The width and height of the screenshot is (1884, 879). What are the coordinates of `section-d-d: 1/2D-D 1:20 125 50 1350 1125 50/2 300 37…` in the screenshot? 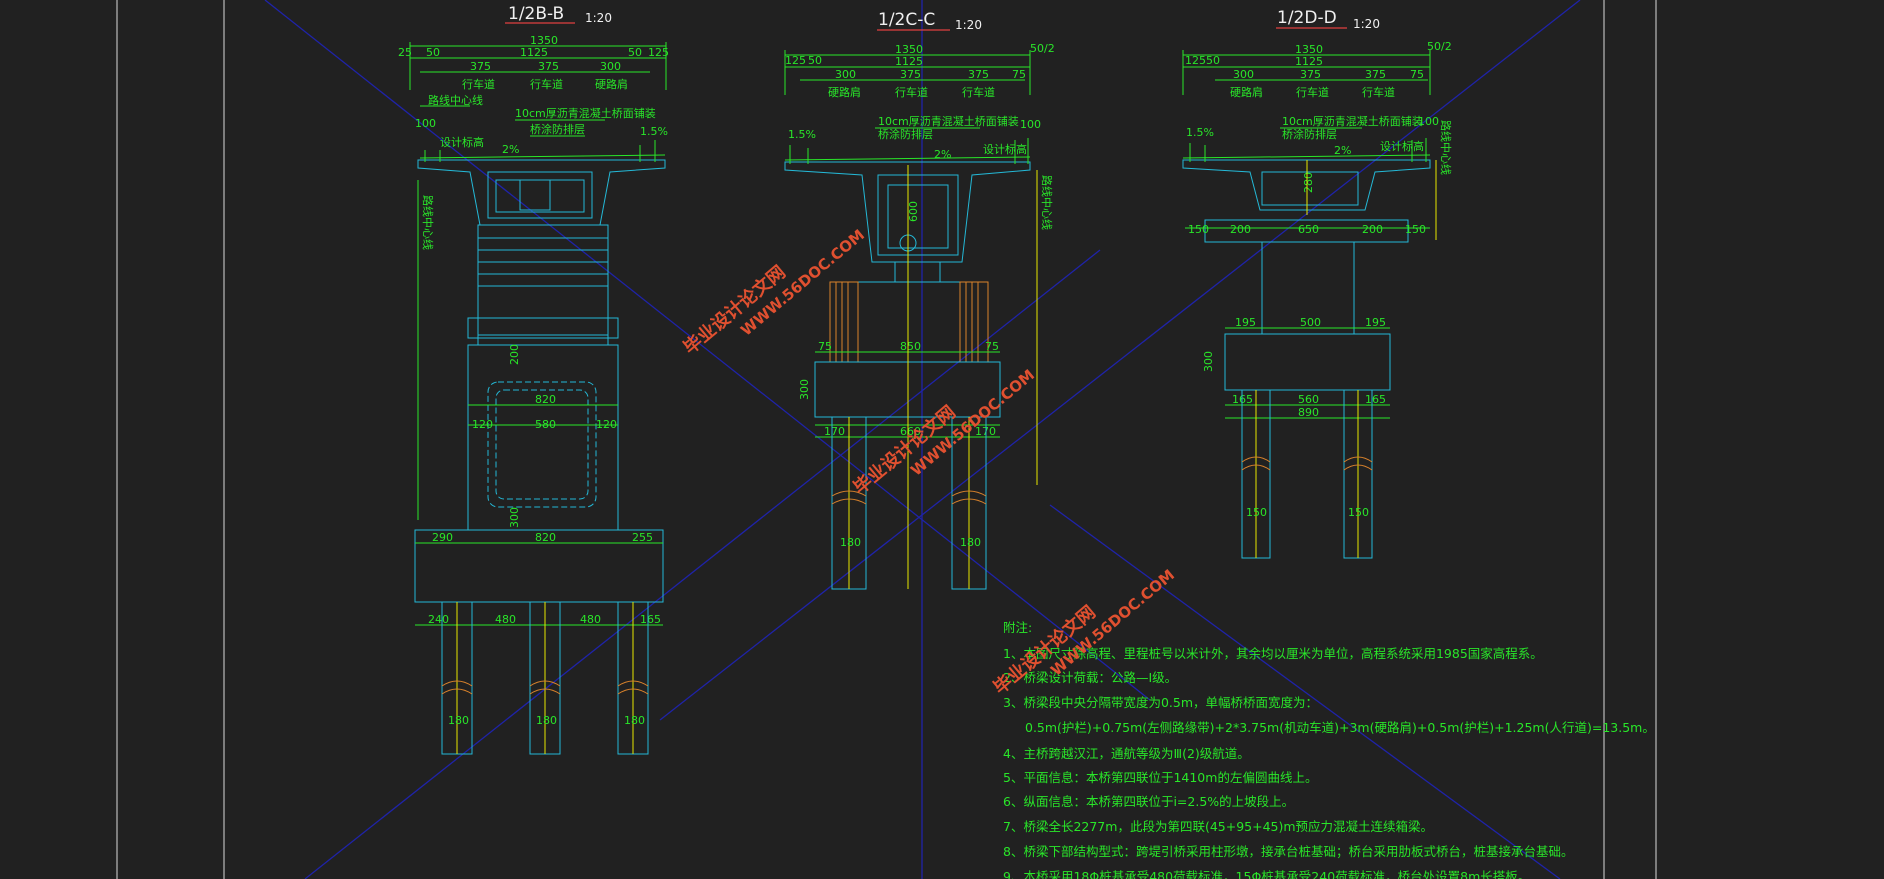 It's located at (1317, 283).